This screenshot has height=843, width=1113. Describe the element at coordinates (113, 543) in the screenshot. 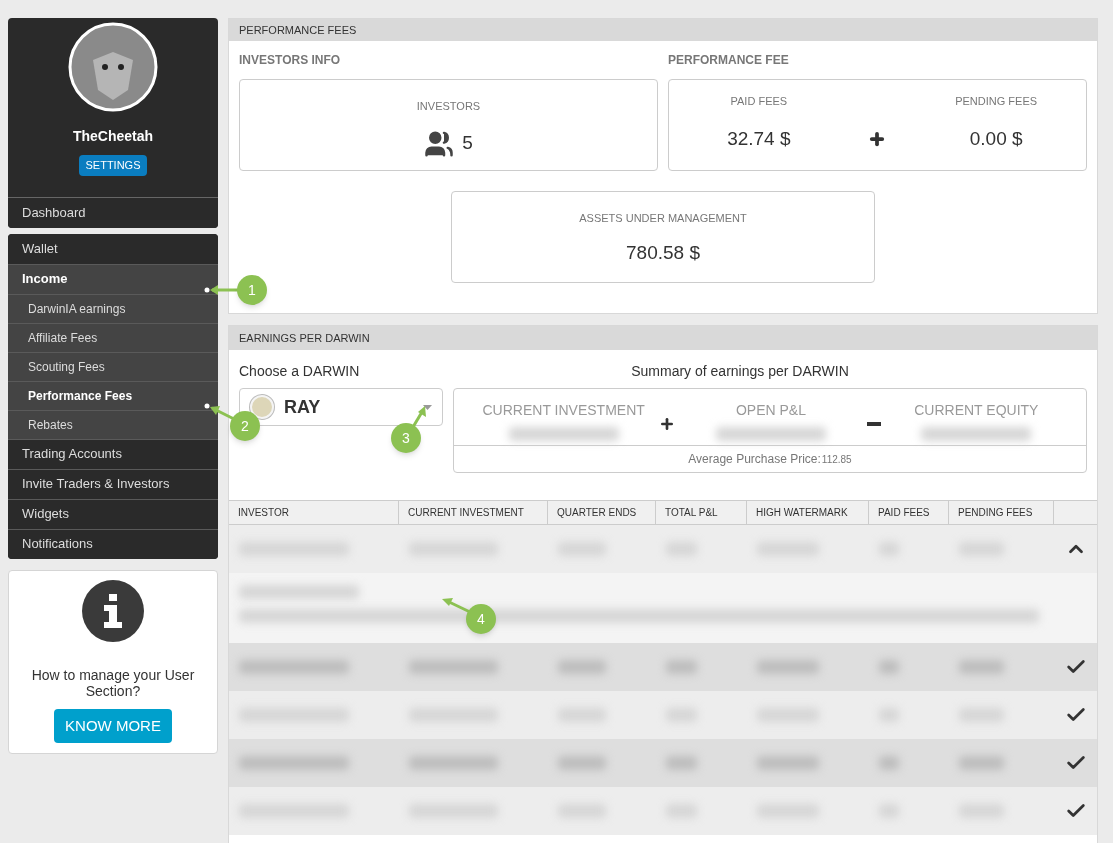

I see `nav-item: Notifications` at that location.